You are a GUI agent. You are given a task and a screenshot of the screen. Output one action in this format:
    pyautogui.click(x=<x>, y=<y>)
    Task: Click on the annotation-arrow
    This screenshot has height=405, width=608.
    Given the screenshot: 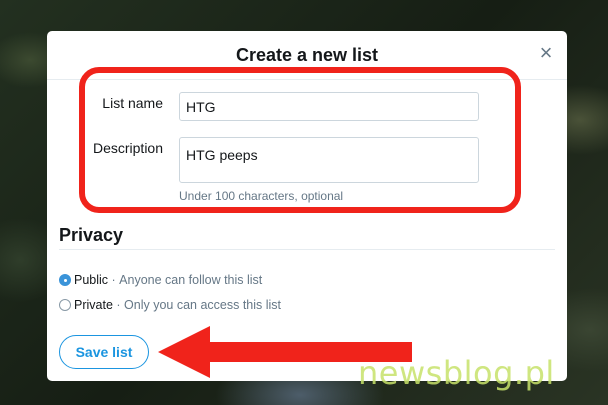 What is the action you would take?
    pyautogui.click(x=285, y=352)
    